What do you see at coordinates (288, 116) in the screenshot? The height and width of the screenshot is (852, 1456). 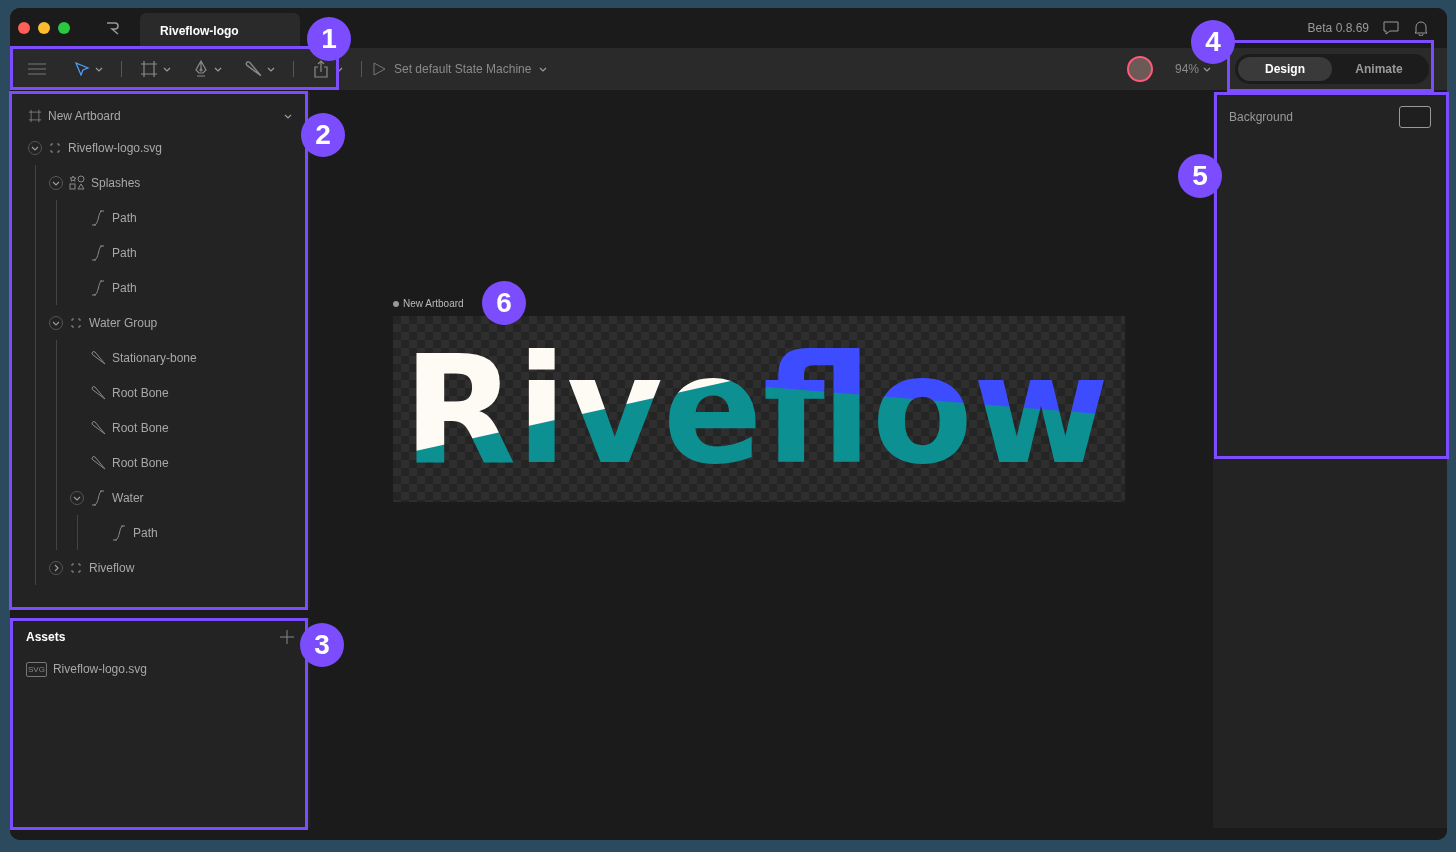 I see `dropdown-chevron-icon` at bounding box center [288, 116].